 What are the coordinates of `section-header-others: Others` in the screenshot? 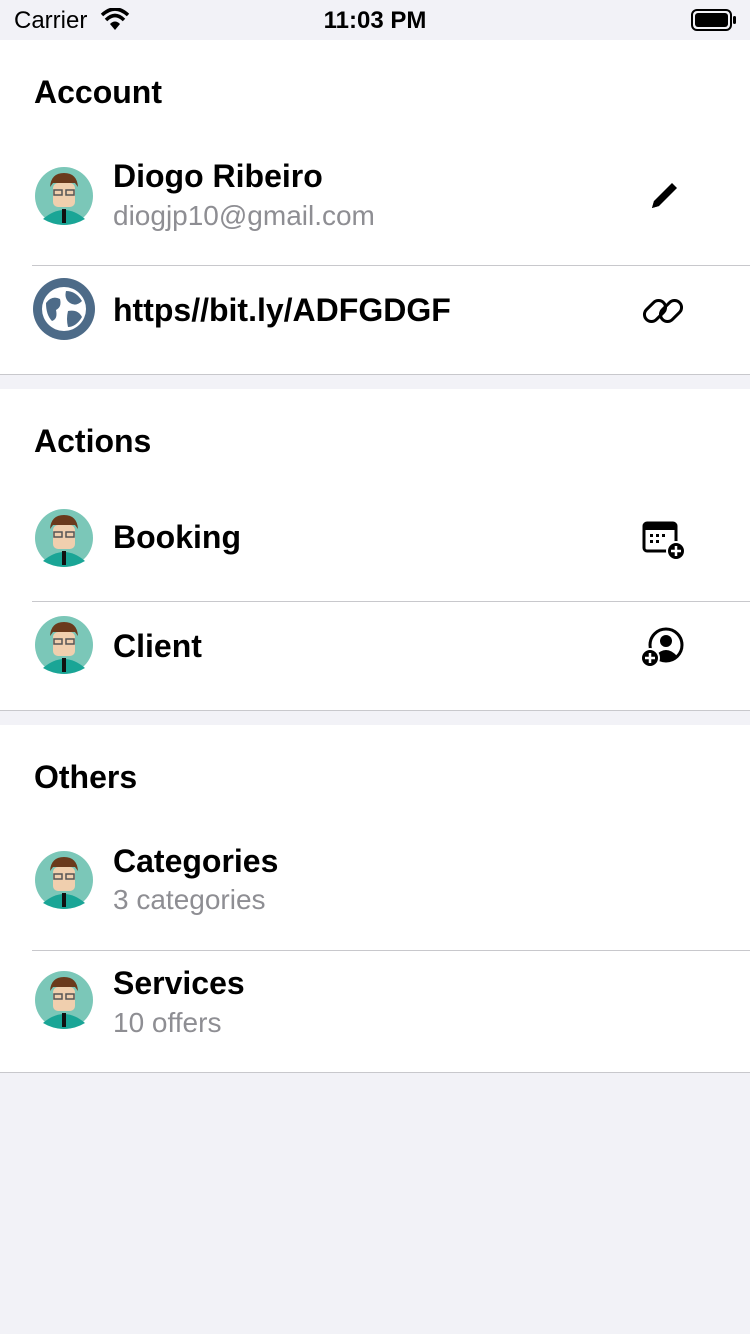 It's located at (86, 777).